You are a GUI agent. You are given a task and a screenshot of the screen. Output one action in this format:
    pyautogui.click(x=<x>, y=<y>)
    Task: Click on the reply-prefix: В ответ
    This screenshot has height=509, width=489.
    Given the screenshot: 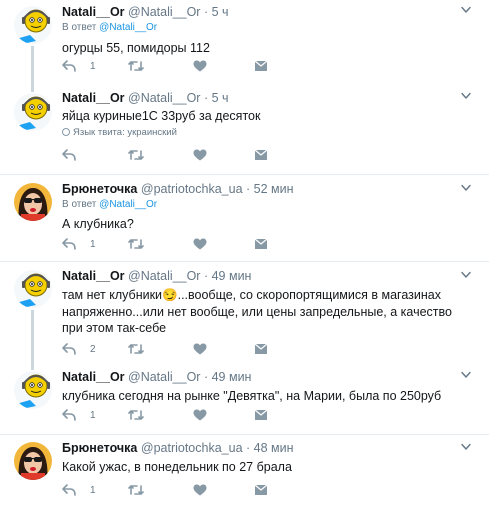 What is the action you would take?
    pyautogui.click(x=79, y=27)
    